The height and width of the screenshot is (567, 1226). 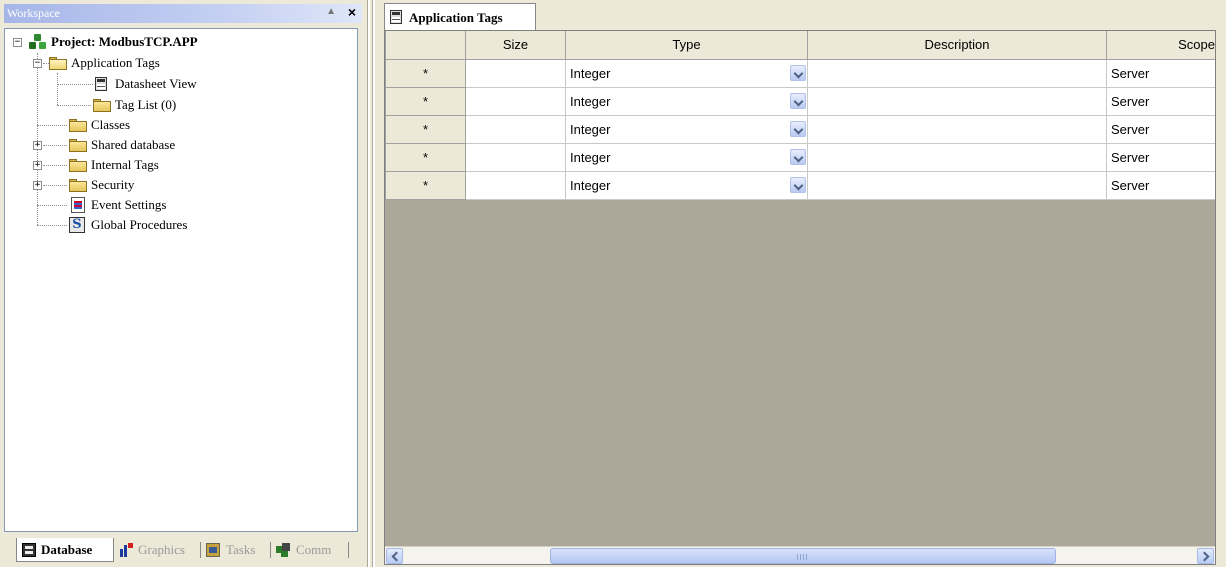 I want to click on tree-label: Application Tags, so click(x=115, y=62).